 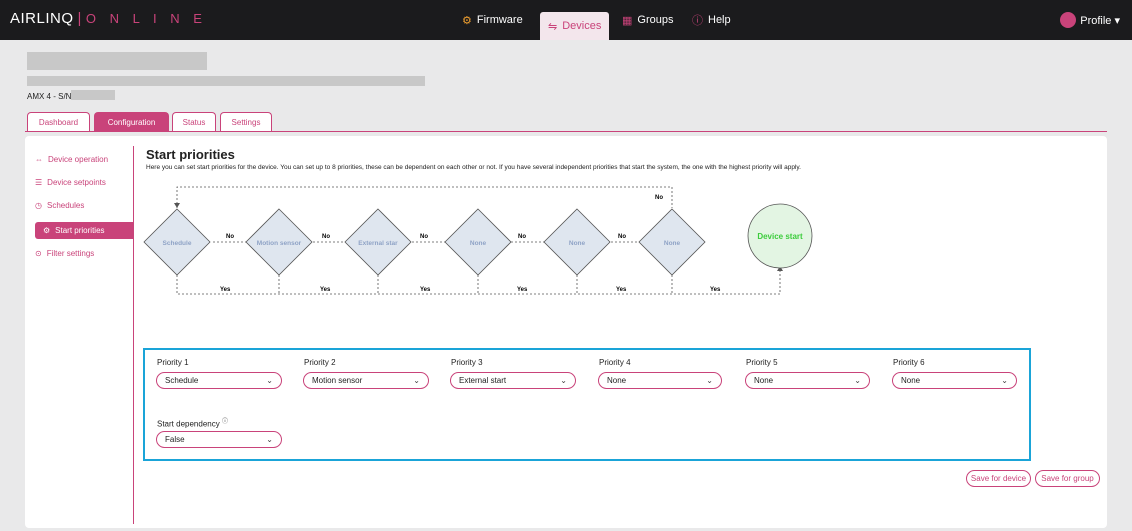 I want to click on sidebar-item-schedules: ◷ Schedules, so click(x=59, y=205).